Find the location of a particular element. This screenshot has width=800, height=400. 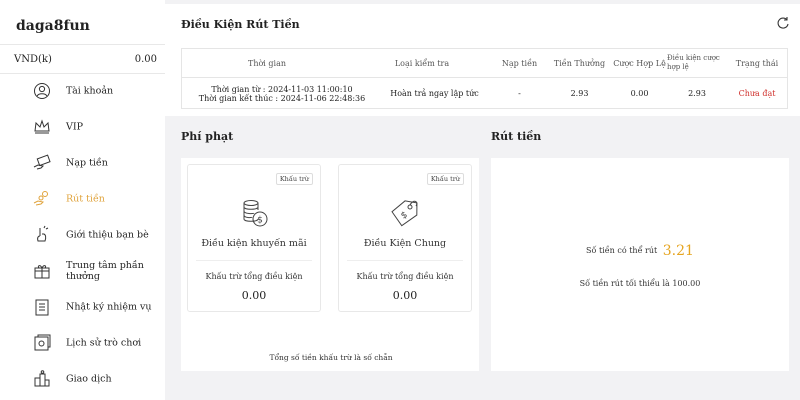

cell-bonus: 2.93 is located at coordinates (579, 93).